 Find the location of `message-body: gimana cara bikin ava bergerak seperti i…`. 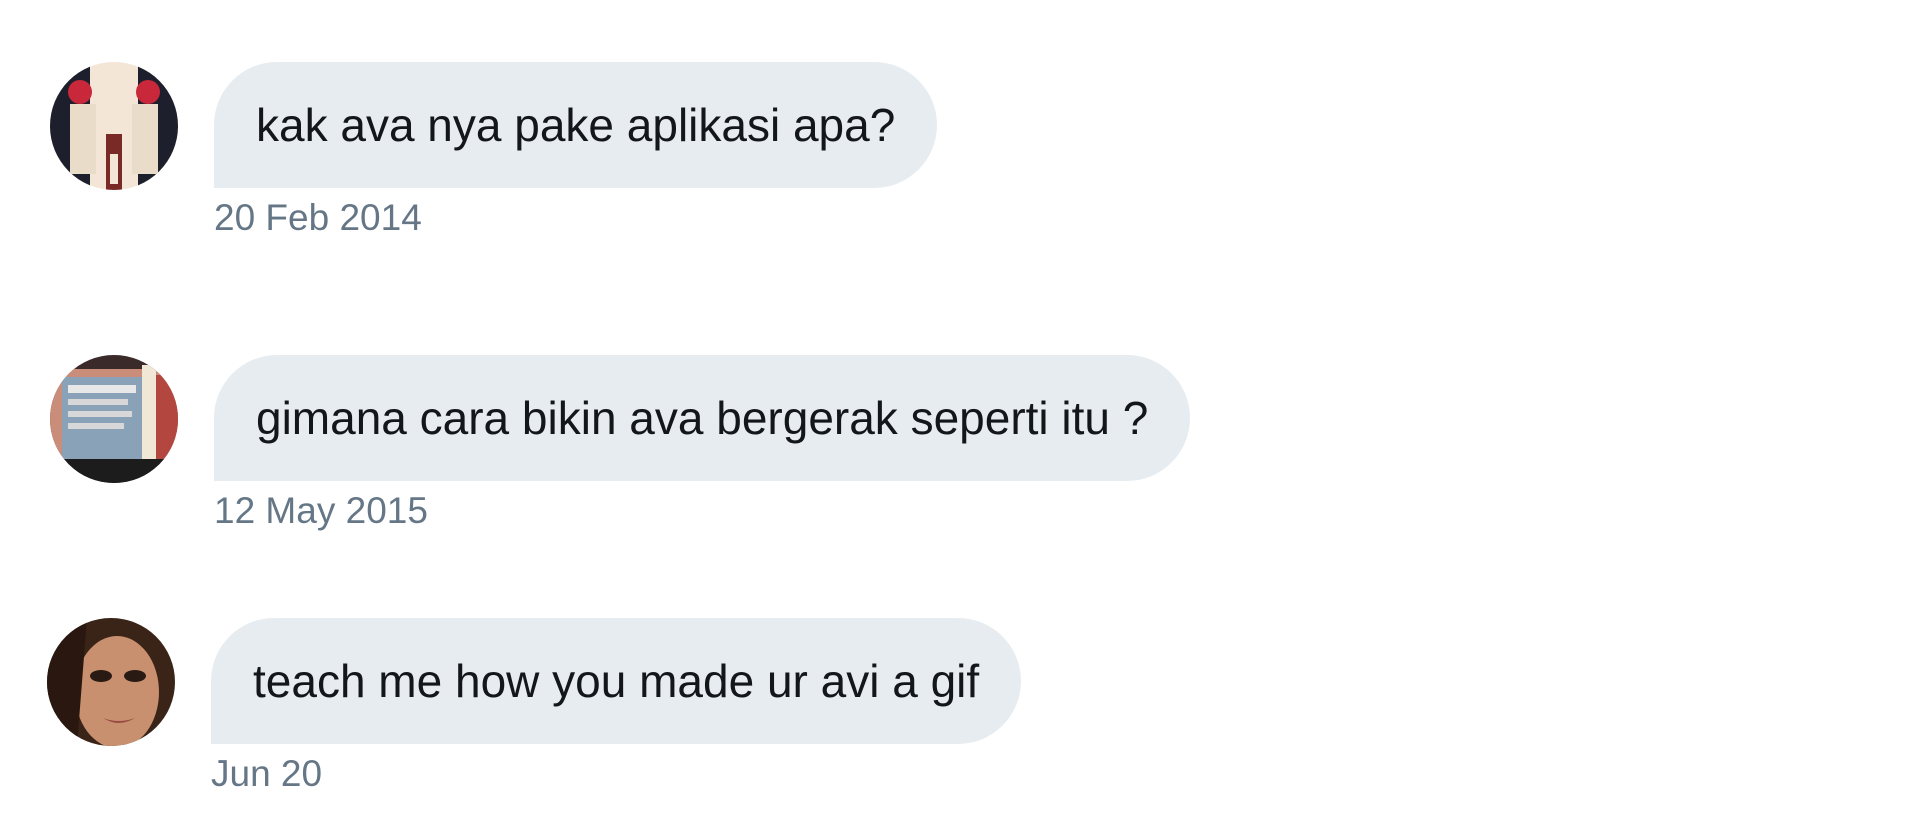

message-body: gimana cara bikin ava bergerak seperti i… is located at coordinates (702, 445).